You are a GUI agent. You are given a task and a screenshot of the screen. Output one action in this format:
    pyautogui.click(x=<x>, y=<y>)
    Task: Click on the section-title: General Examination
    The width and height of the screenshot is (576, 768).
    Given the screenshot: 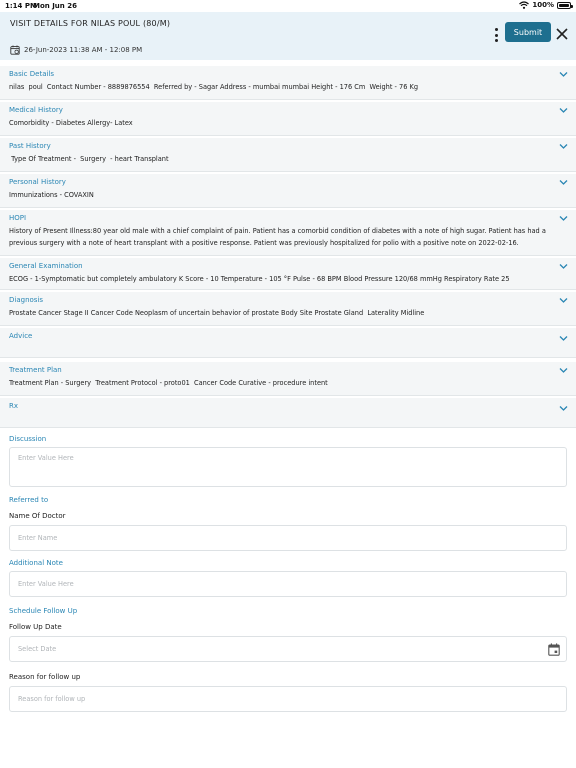 What is the action you would take?
    pyautogui.click(x=46, y=266)
    